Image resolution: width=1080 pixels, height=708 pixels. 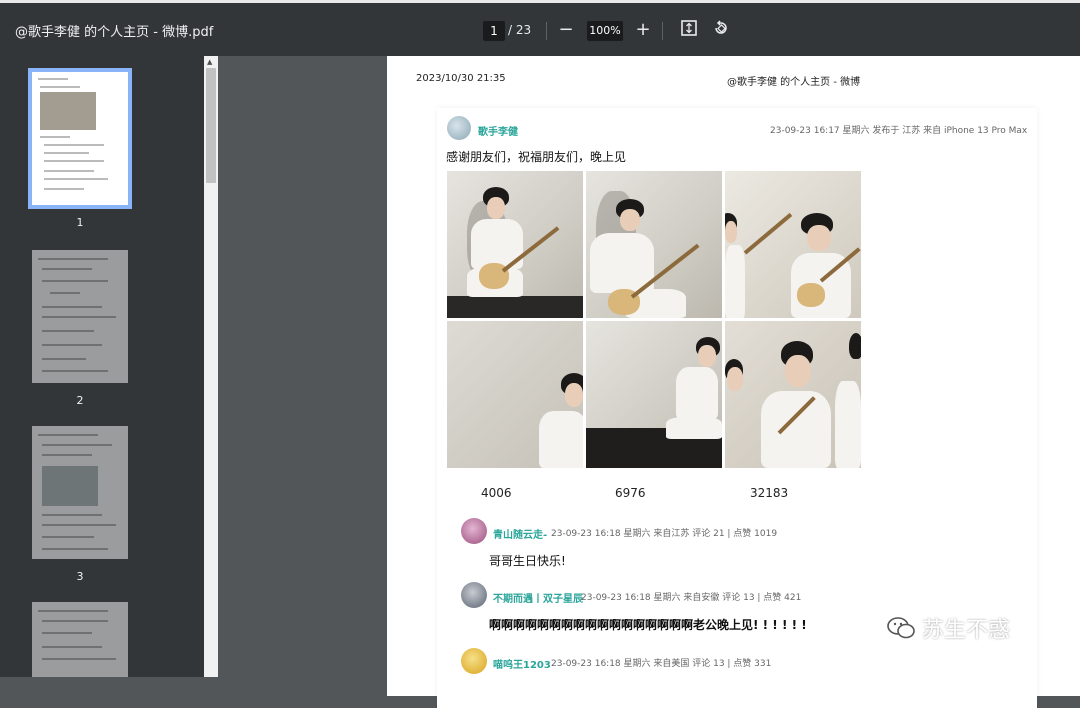 What do you see at coordinates (114, 32) in the screenshot?
I see `document-title: @歌手李健 的个人主页 - 微博.pdf` at bounding box center [114, 32].